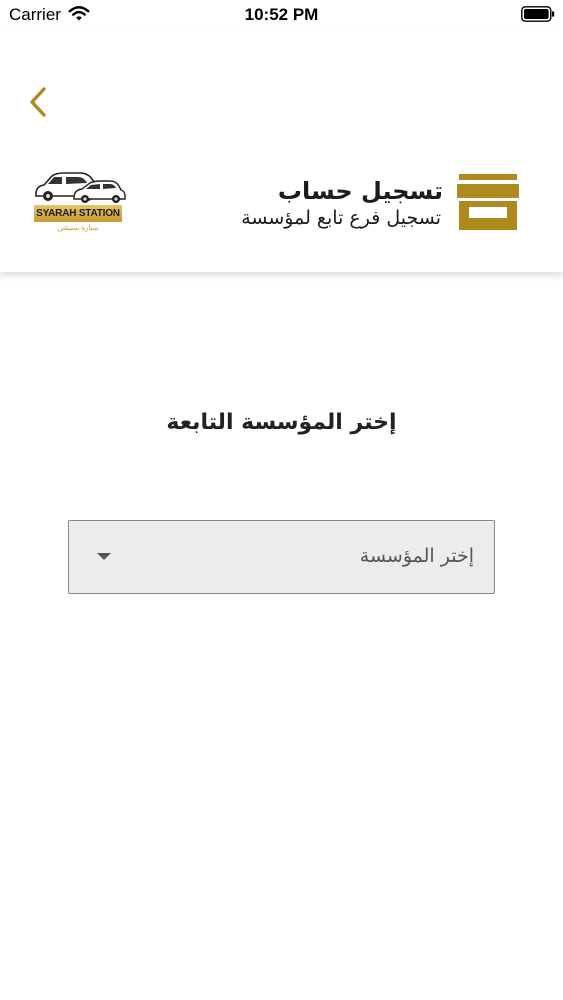  Describe the element at coordinates (104, 556) in the screenshot. I see `dropdown-arrow-icon` at that location.